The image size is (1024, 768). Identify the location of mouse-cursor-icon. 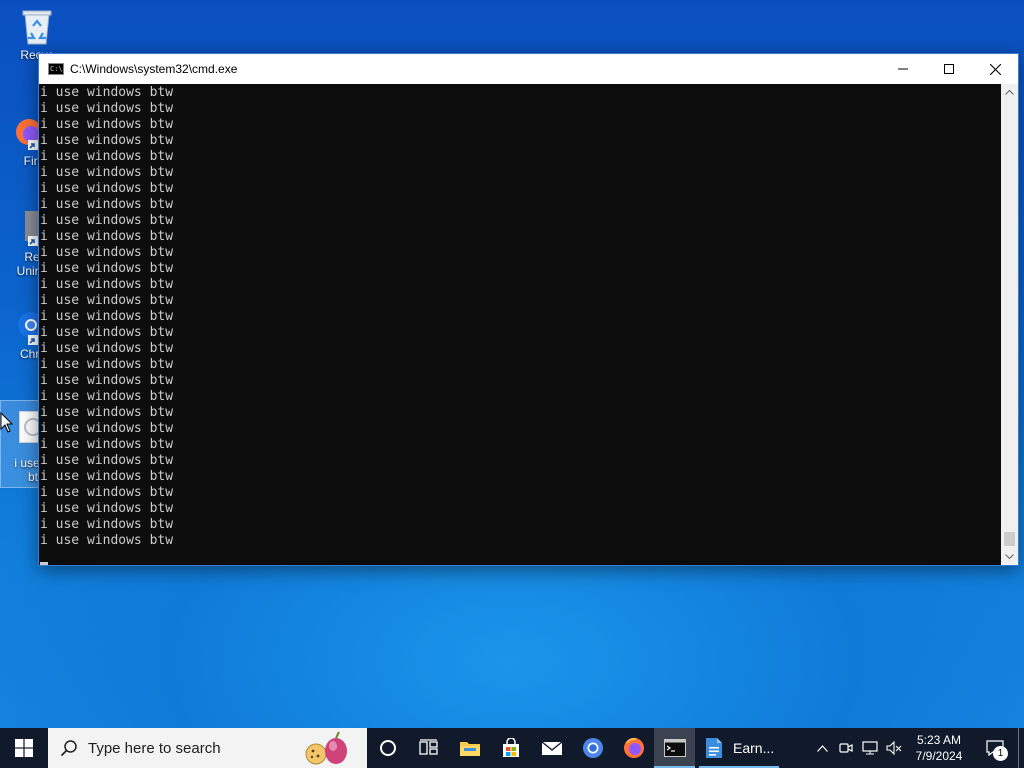
(7, 422).